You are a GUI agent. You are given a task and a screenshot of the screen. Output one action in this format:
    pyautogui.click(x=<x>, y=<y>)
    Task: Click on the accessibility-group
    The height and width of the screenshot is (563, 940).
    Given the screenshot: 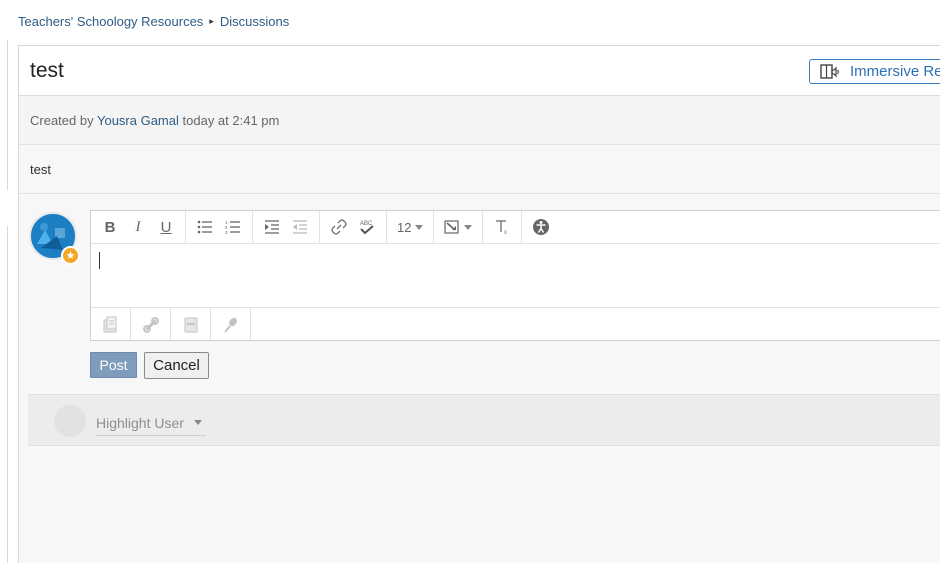 What is the action you would take?
    pyautogui.click(x=541, y=227)
    